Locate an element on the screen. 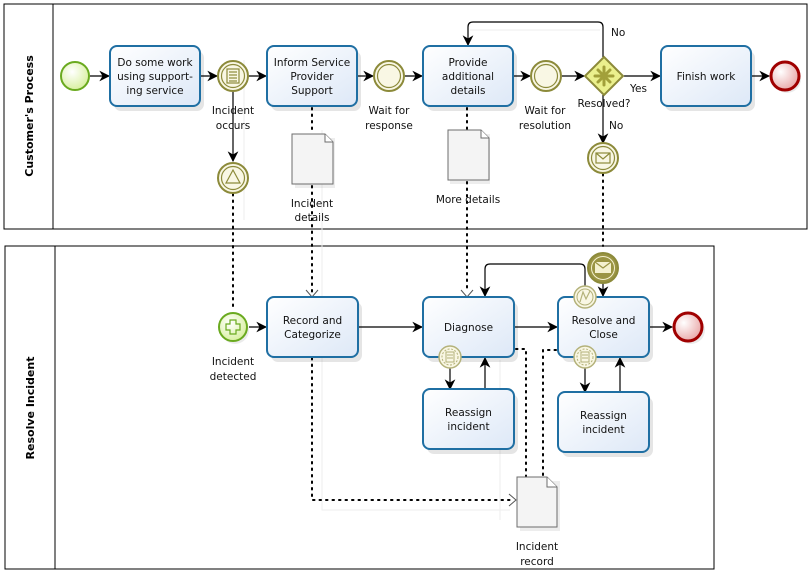 This screenshot has width=811, height=572. task-label: Record and is located at coordinates (312, 321).